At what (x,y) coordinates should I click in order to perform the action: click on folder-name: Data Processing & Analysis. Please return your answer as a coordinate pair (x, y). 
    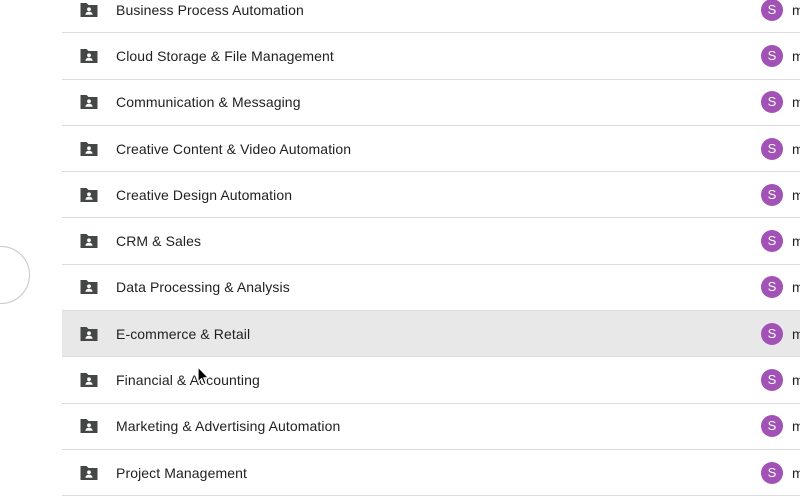
    Looking at the image, I should click on (203, 287).